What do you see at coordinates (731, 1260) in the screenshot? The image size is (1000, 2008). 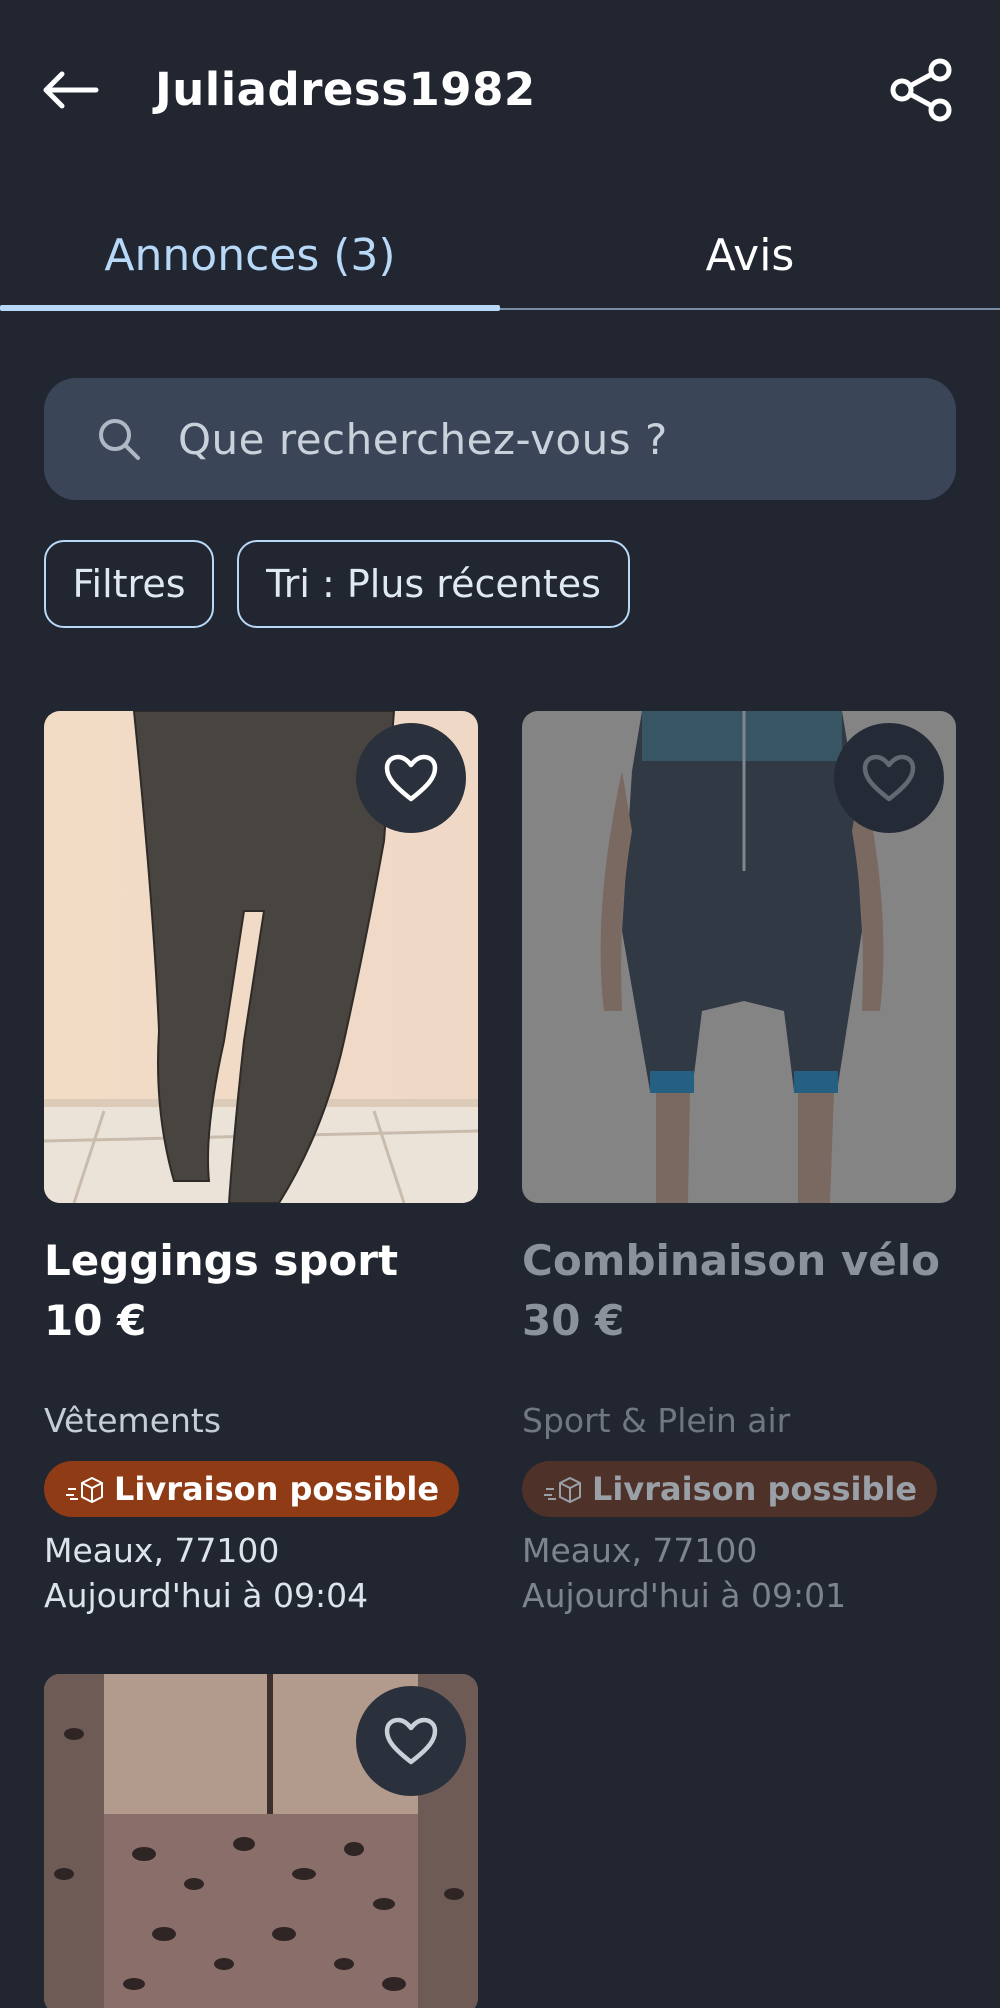 I see `listing-title: Combinaison vélo` at bounding box center [731, 1260].